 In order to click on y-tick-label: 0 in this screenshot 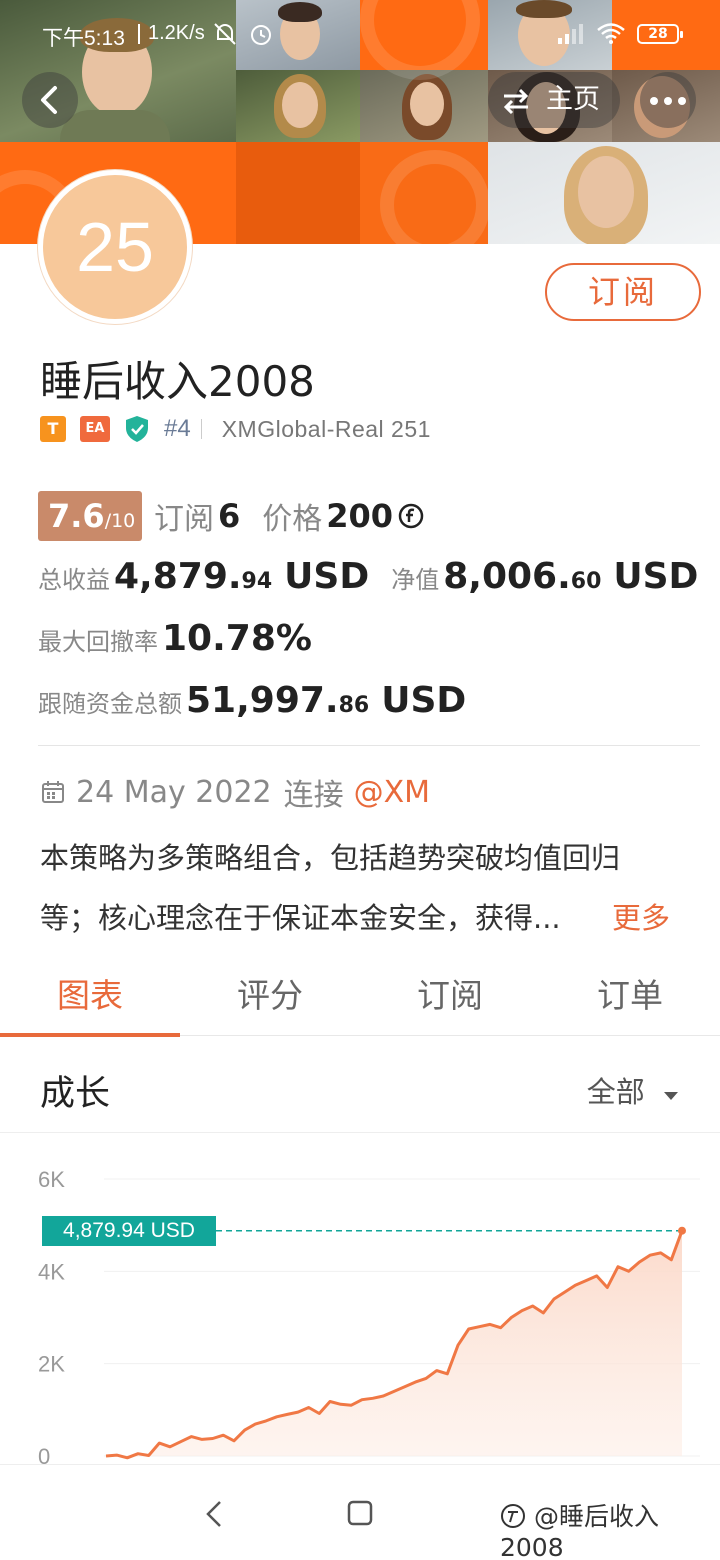, I will do `click(44, 1454)`.